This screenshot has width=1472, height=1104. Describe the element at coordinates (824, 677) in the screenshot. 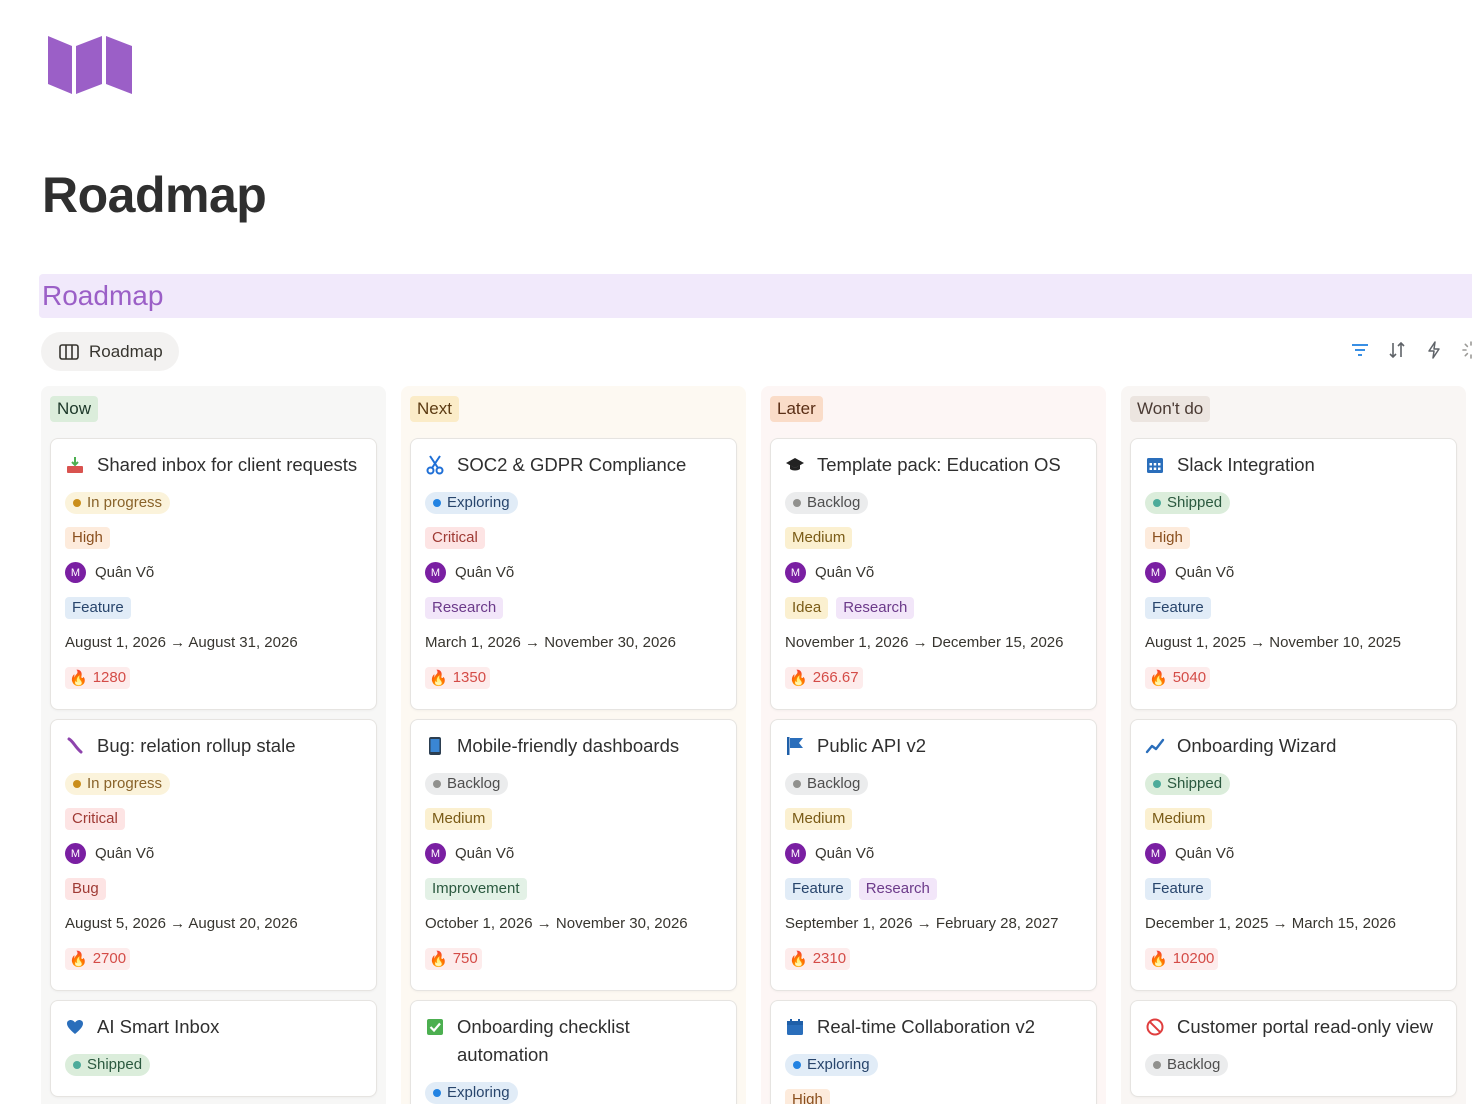

I see `score-badge: 🔥 266.67` at that location.